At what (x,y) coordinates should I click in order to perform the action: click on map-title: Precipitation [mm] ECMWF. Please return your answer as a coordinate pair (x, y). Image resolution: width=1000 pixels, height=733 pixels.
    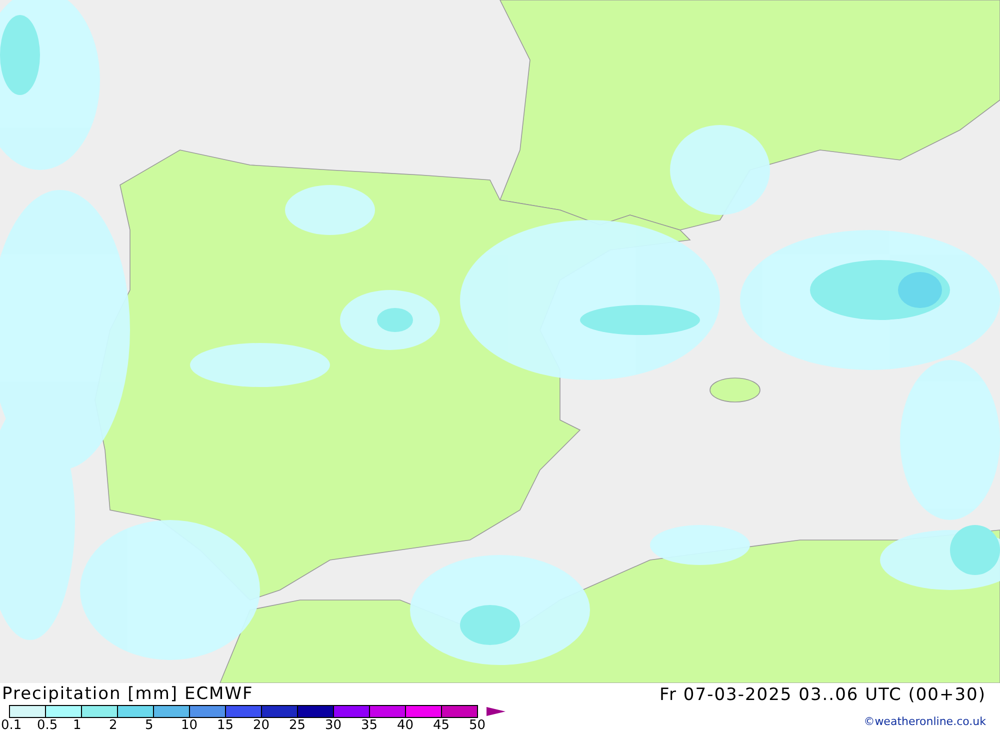
    Looking at the image, I should click on (128, 694).